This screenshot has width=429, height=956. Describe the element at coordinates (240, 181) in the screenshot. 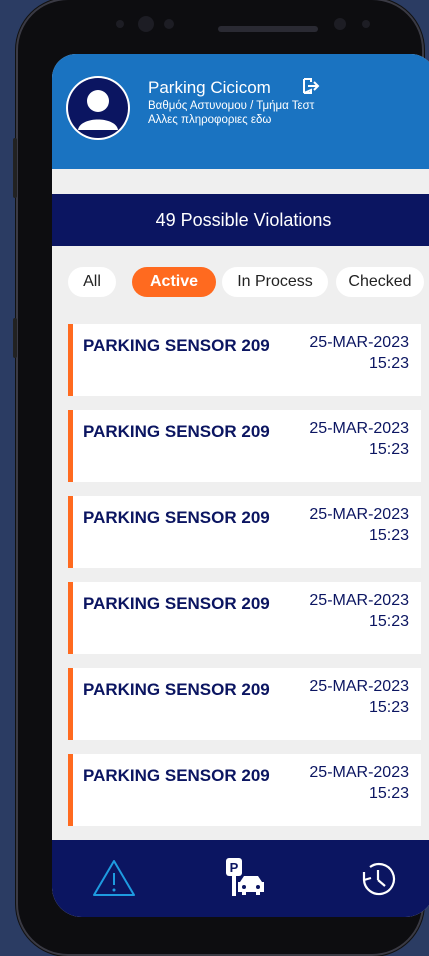

I see `header-spacer` at that location.